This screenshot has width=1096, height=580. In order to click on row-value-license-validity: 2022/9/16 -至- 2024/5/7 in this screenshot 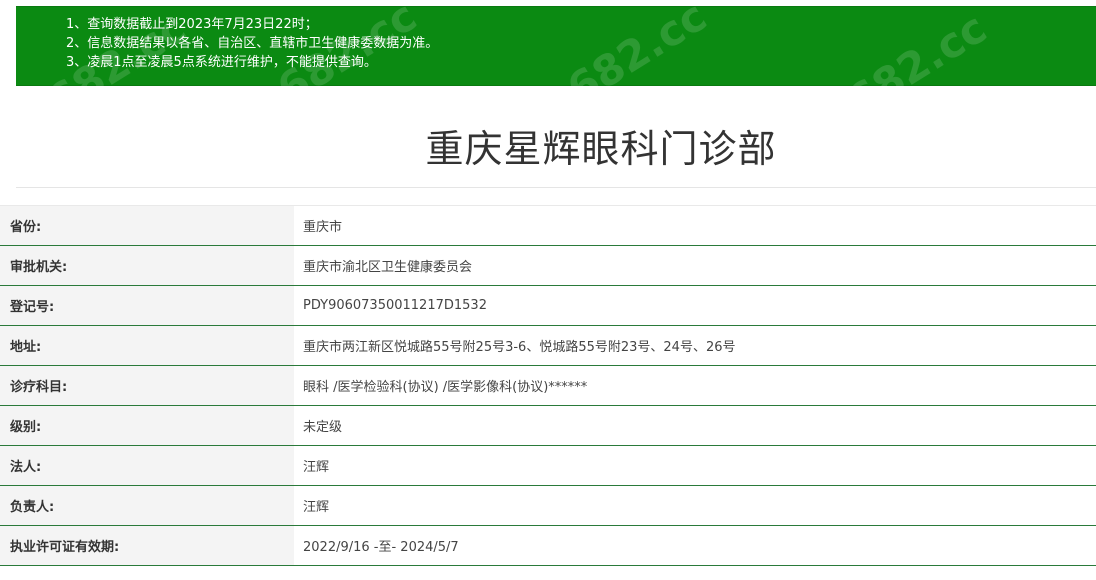, I will do `click(695, 545)`.